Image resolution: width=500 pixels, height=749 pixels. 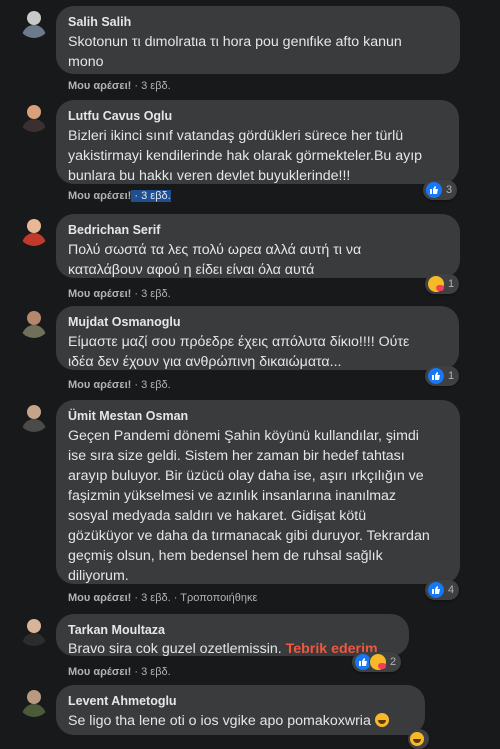 What do you see at coordinates (258, 416) in the screenshot?
I see `comment-author: Ümit Mestan Osman` at bounding box center [258, 416].